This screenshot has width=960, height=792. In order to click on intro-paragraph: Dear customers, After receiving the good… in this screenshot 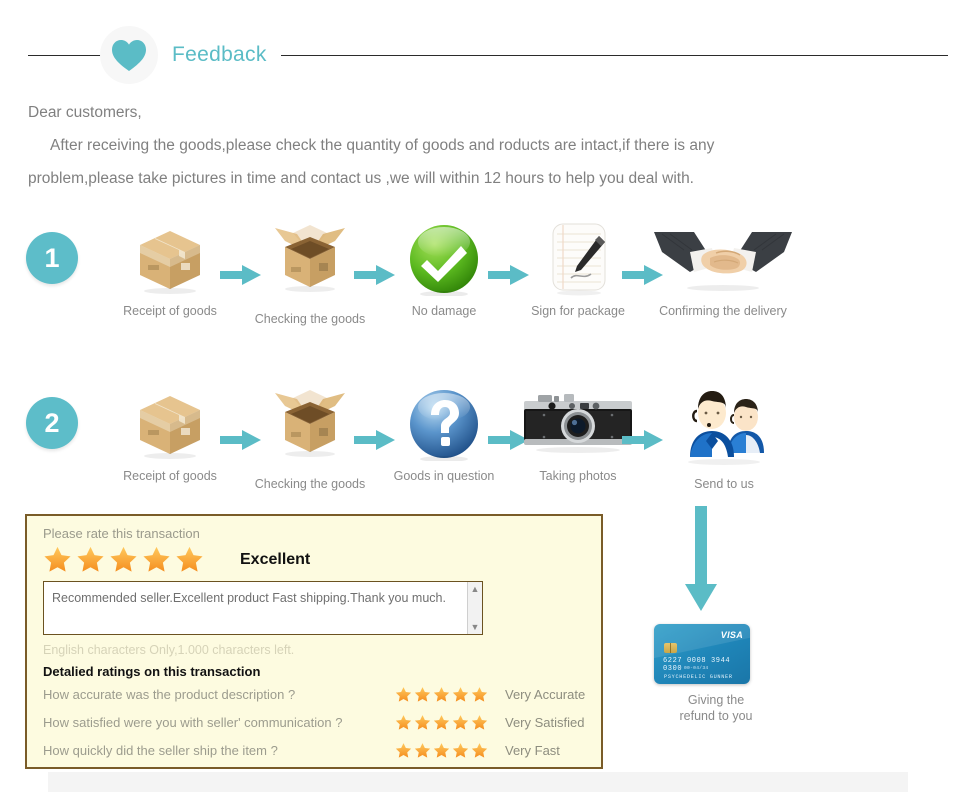, I will do `click(468, 145)`.